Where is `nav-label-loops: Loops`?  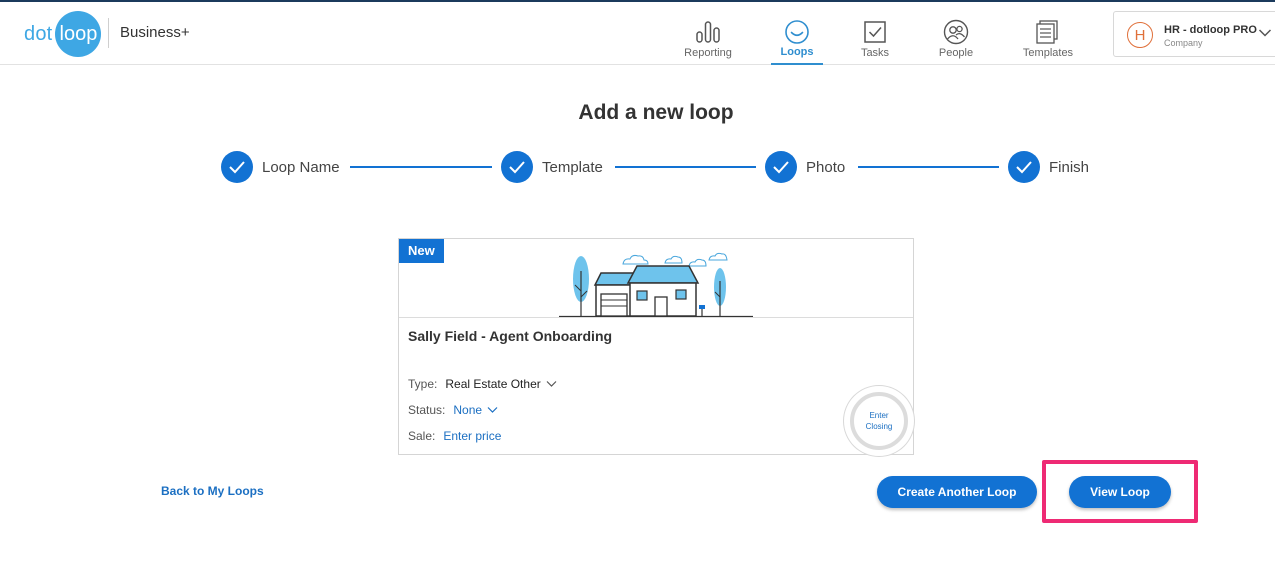 nav-label-loops: Loops is located at coordinates (797, 52).